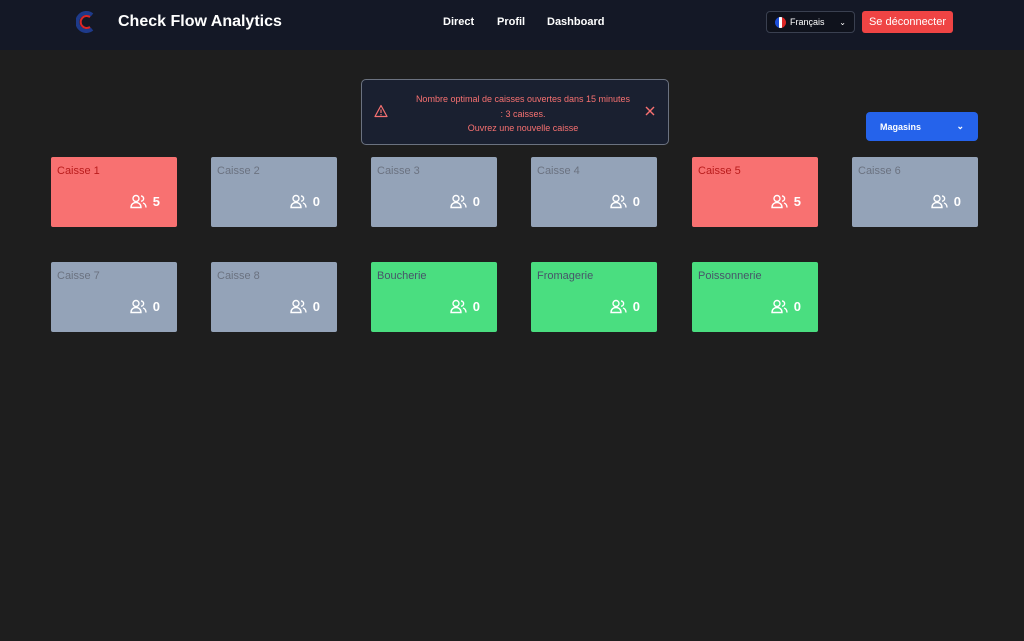 This screenshot has width=1024, height=641. I want to click on alert-line: Ouvrez une nouvelle caisse, so click(523, 128).